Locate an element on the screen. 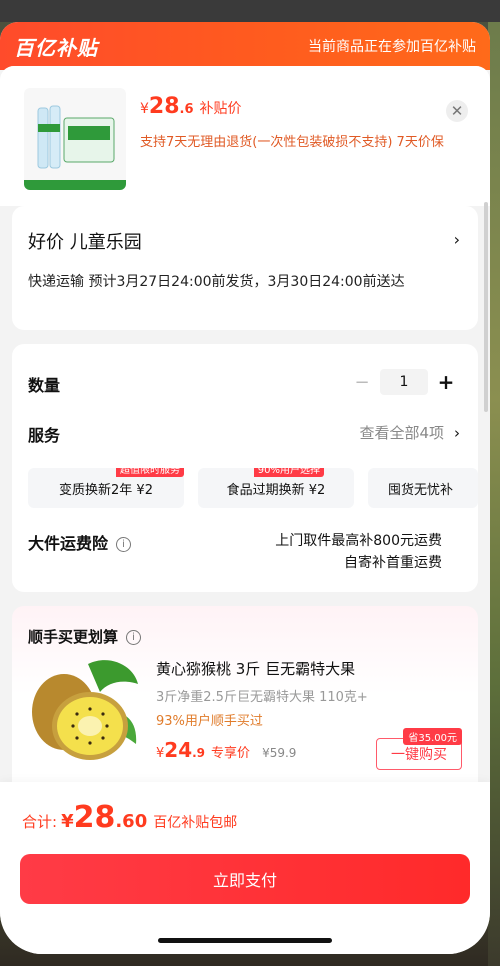  price-integer: 28 is located at coordinates (164, 106).